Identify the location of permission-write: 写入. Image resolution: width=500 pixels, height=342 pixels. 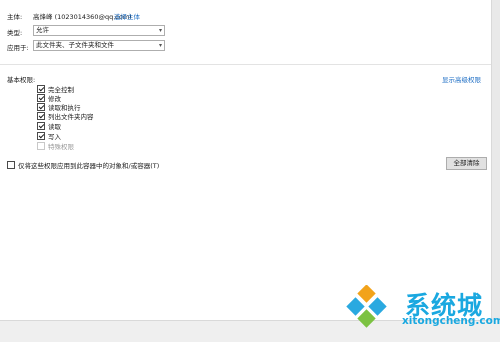
(49, 136).